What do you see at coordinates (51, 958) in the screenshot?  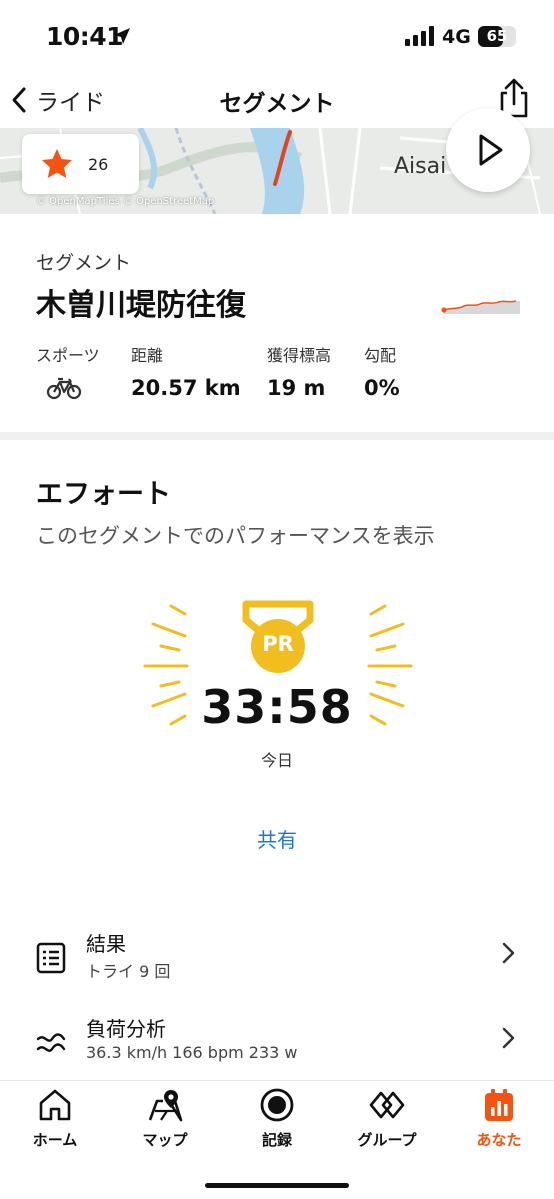 I see `results-list-icon` at bounding box center [51, 958].